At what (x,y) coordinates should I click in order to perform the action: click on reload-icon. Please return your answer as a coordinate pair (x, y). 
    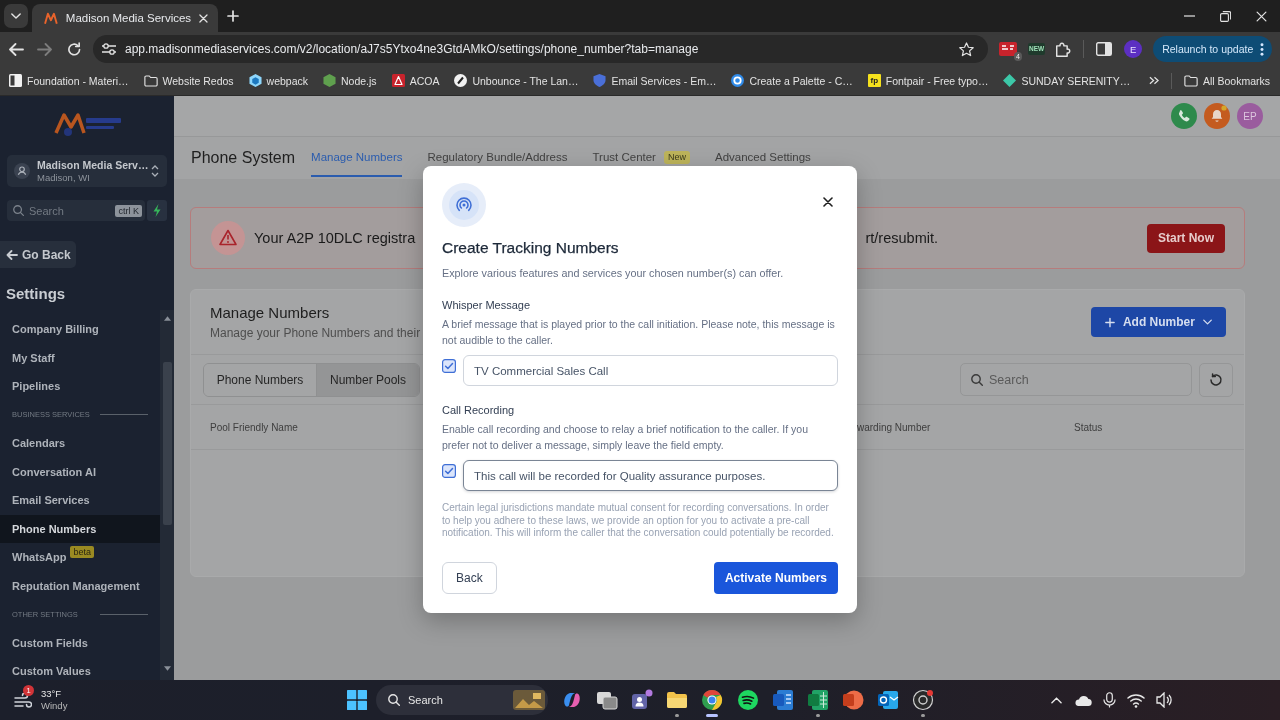
    Looking at the image, I should click on (74, 49).